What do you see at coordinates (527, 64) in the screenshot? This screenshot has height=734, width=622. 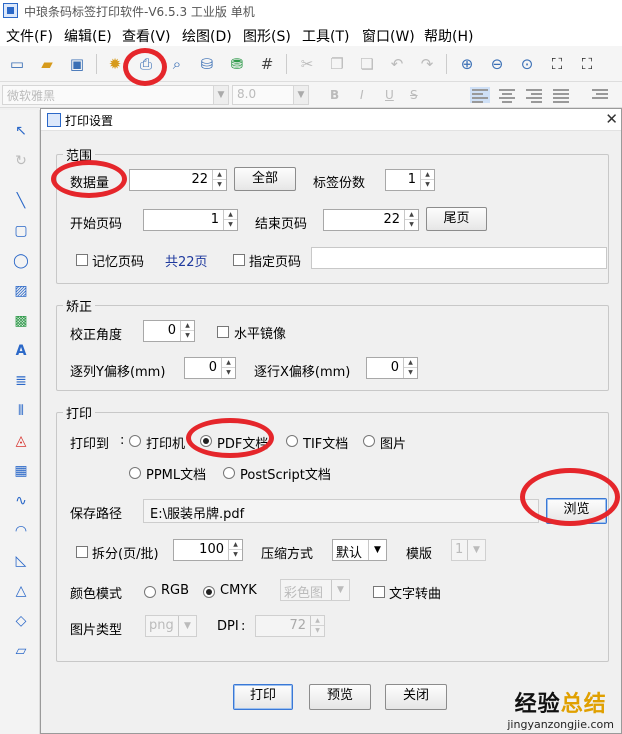 I see `zoom-fit-icon: ⊙` at bounding box center [527, 64].